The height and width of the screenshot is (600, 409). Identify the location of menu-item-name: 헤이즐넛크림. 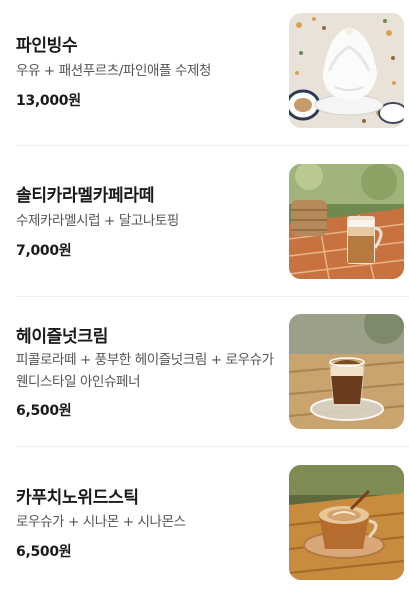
(62, 337).